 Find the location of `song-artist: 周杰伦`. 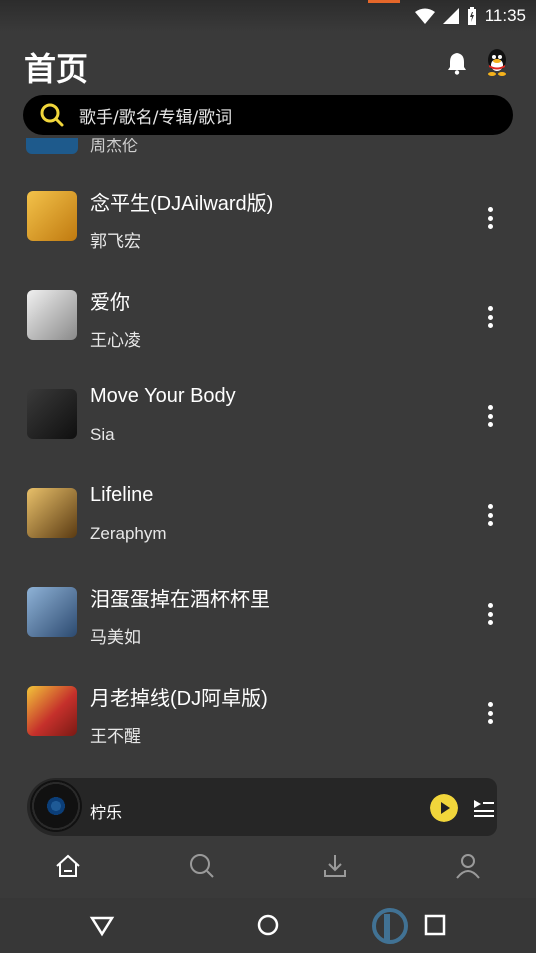

song-artist: 周杰伦 is located at coordinates (114, 146).